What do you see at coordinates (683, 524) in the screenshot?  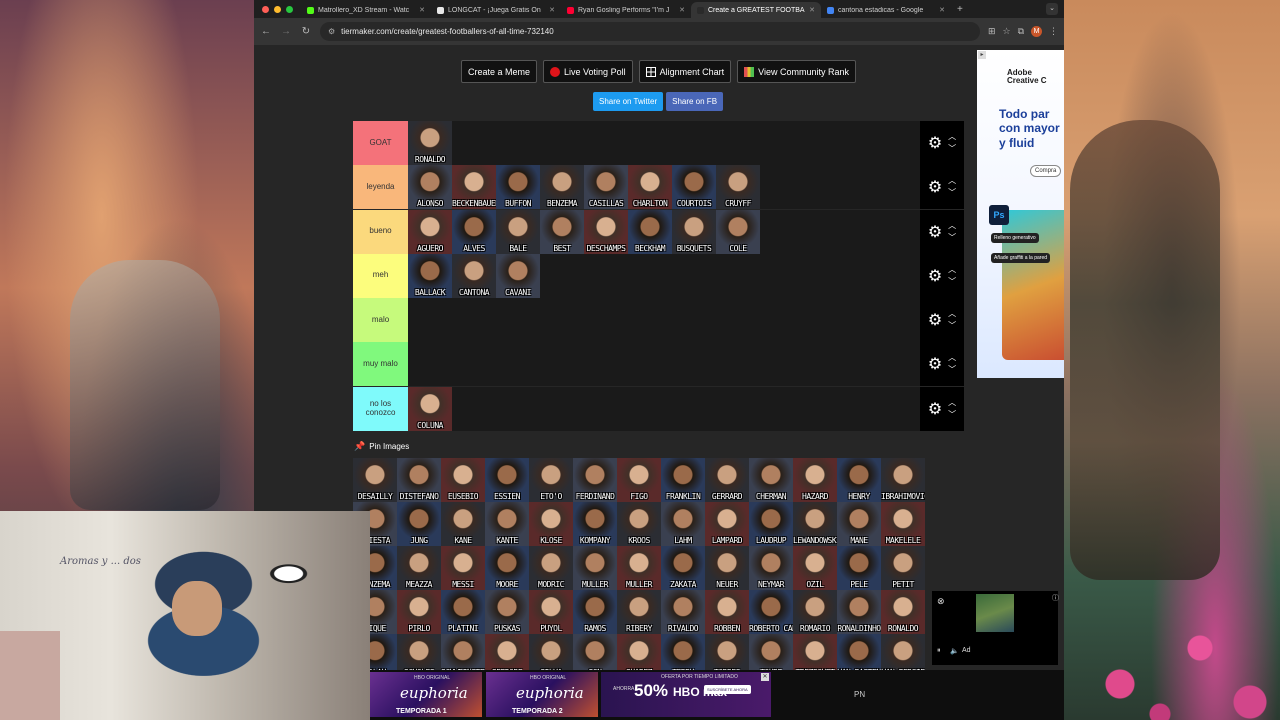 I see `player-card: LAHM` at bounding box center [683, 524].